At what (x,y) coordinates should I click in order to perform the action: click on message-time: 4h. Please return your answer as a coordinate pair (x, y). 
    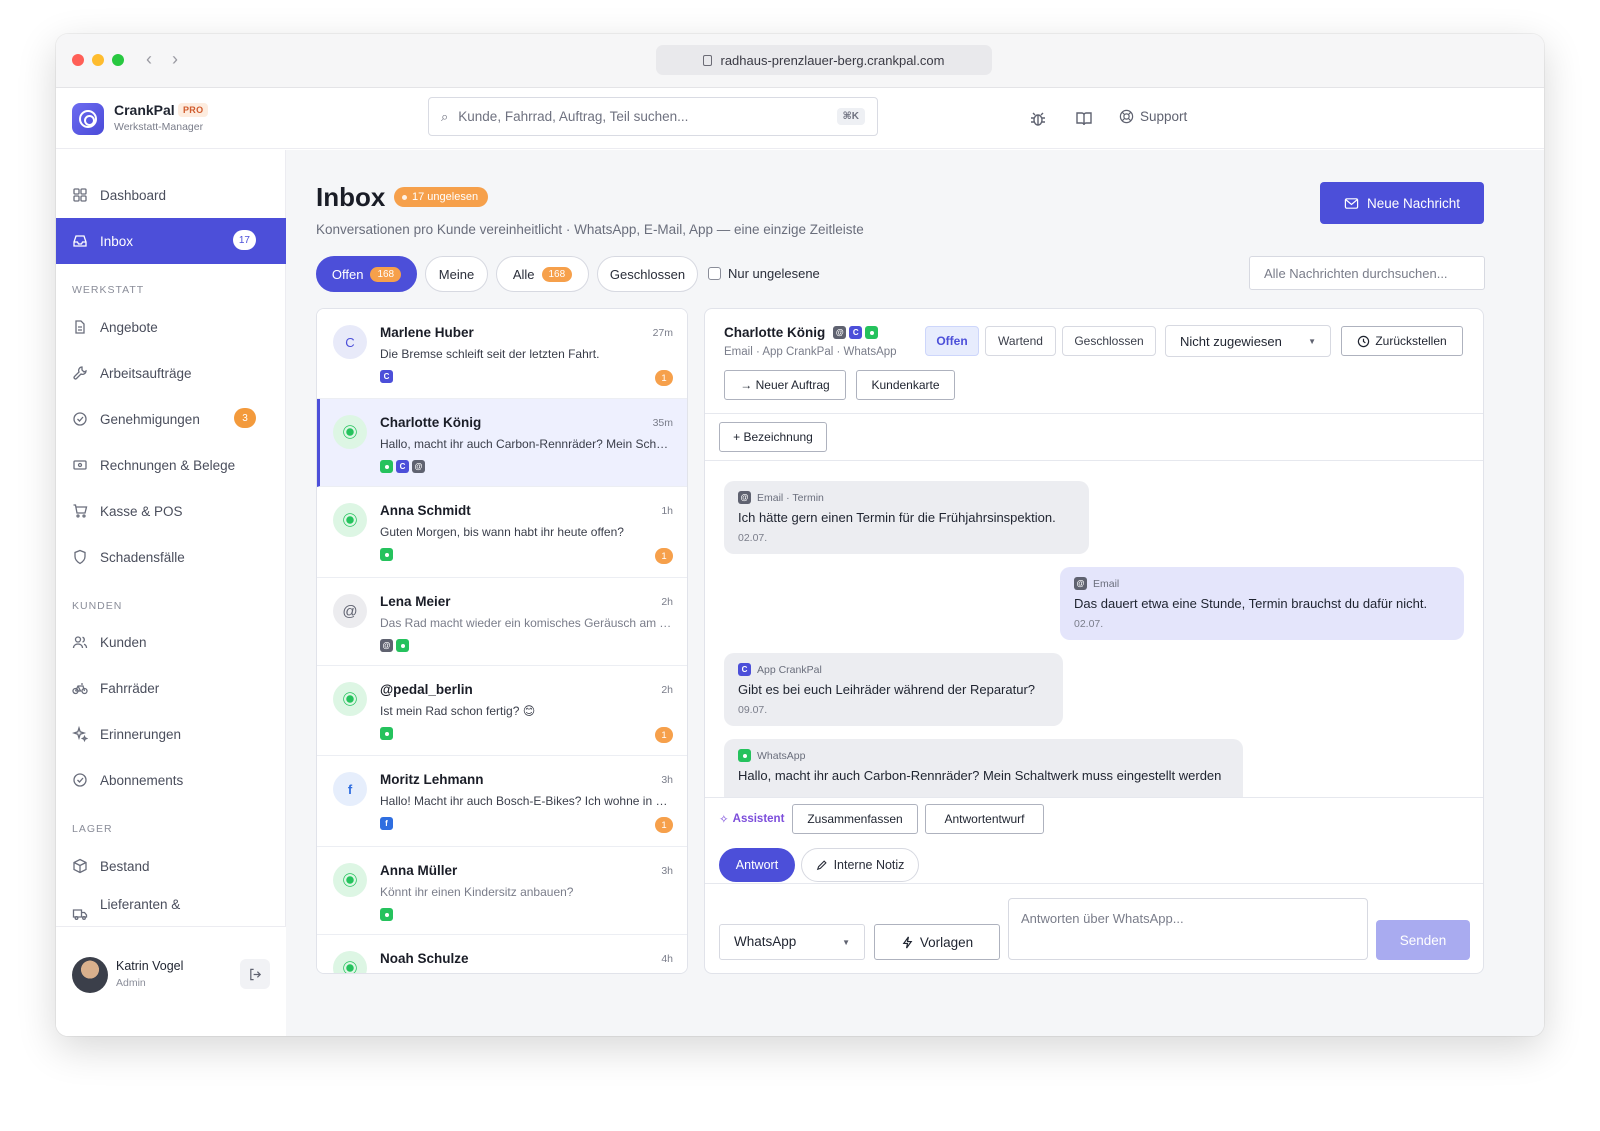
    Looking at the image, I should click on (667, 959).